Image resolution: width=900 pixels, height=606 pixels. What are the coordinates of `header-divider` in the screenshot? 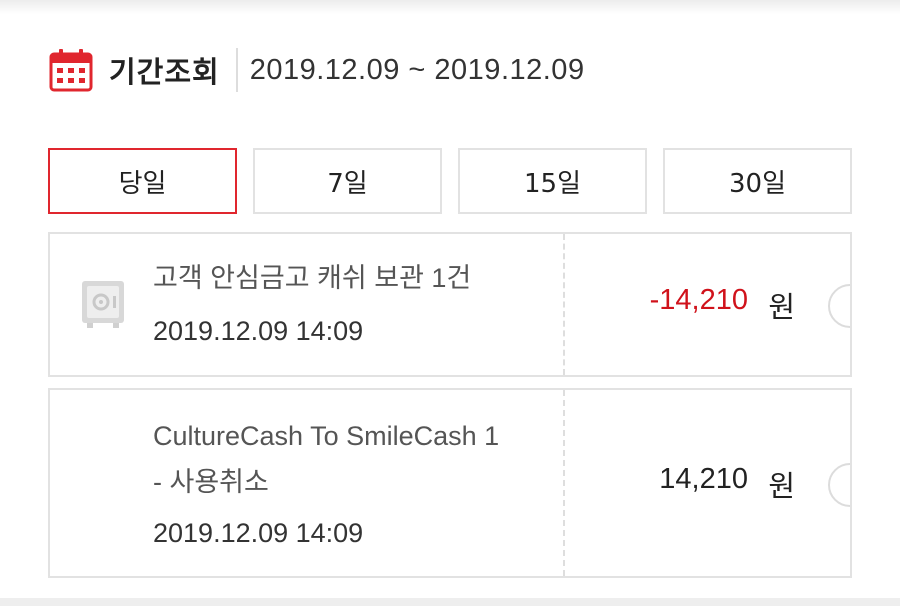 It's located at (236, 70).